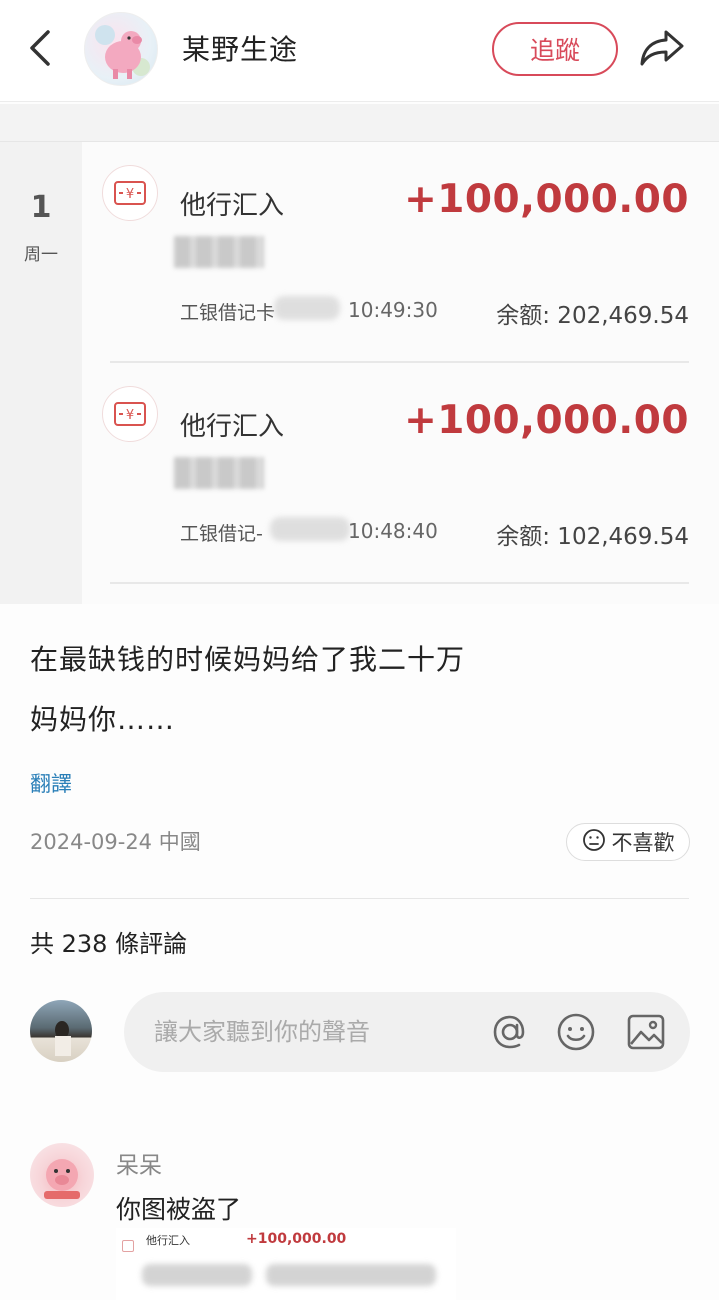 The image size is (719, 1300). What do you see at coordinates (139, 1163) in the screenshot?
I see `commenter-name: 呆呆` at bounding box center [139, 1163].